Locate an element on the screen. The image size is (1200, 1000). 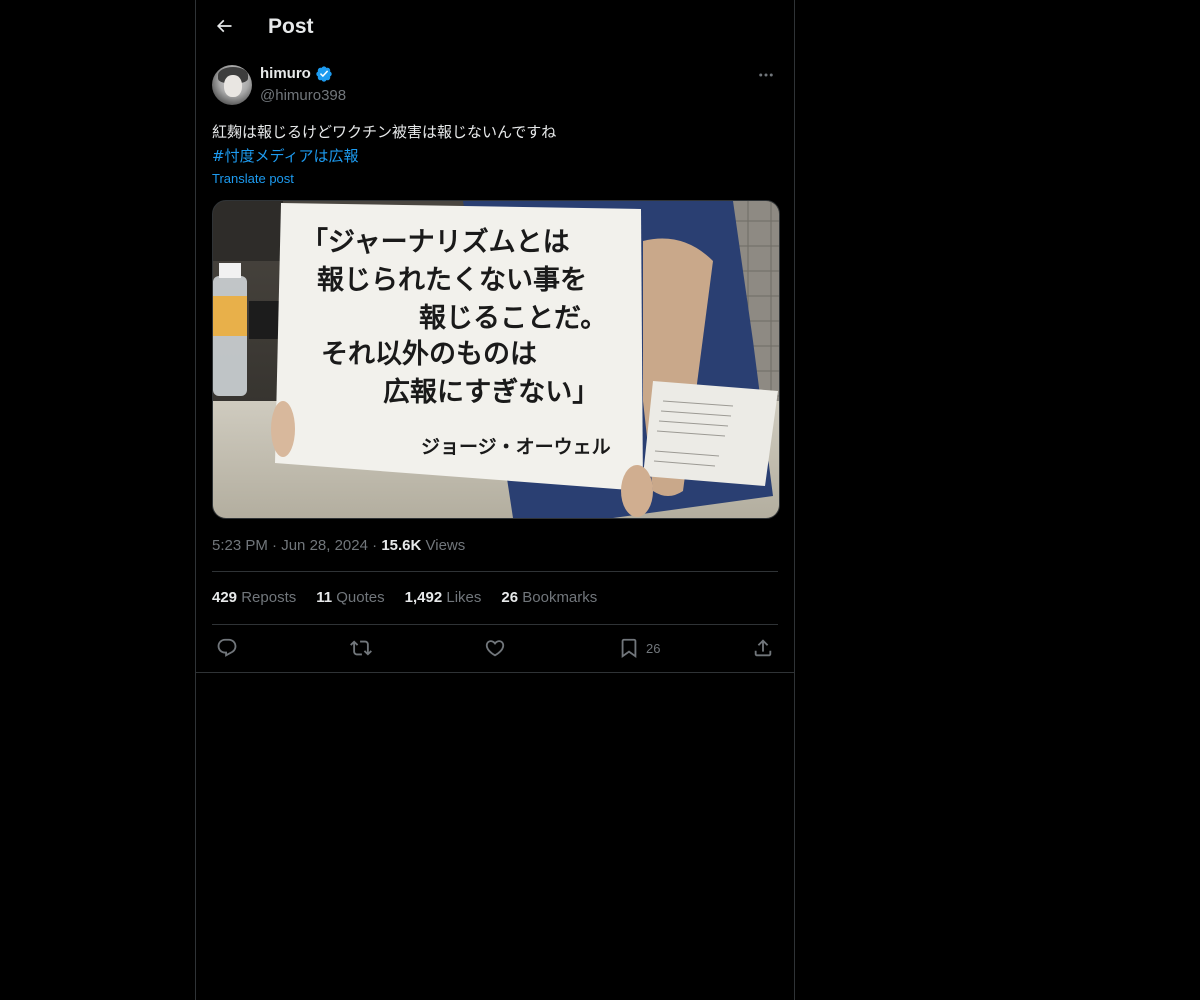
reply-icon is located at coordinates (227, 647).